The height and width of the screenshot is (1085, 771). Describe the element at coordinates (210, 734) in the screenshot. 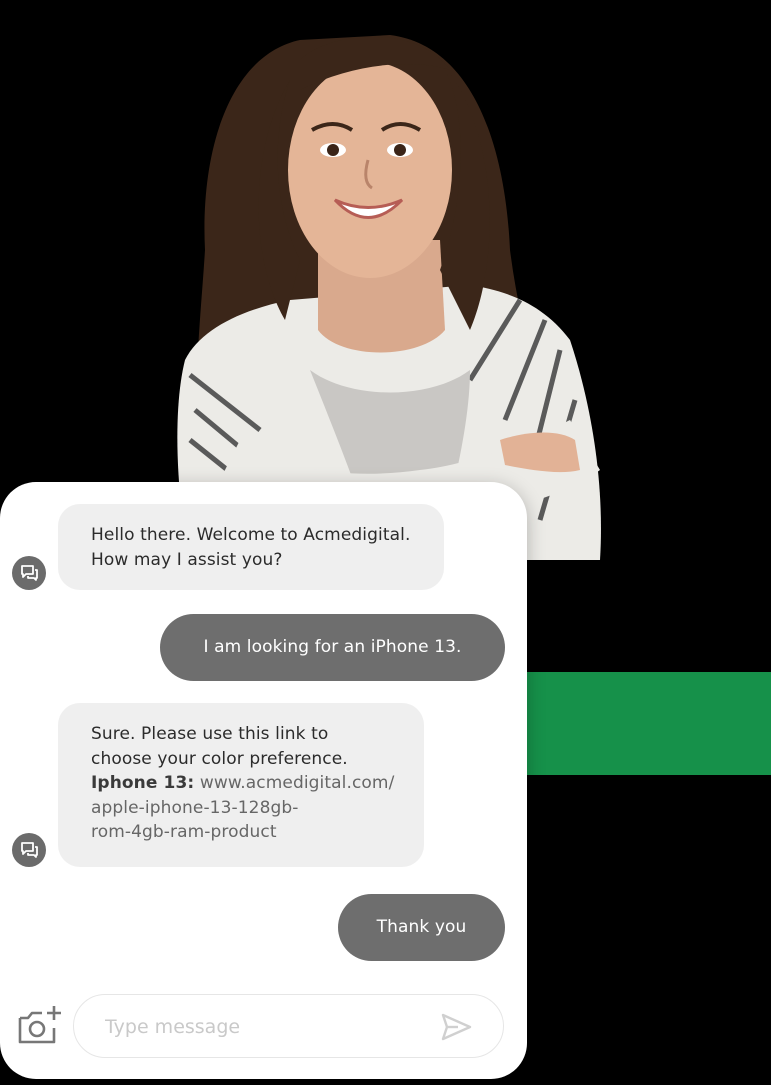

I see `message-line: Sure. Please use this link to` at that location.